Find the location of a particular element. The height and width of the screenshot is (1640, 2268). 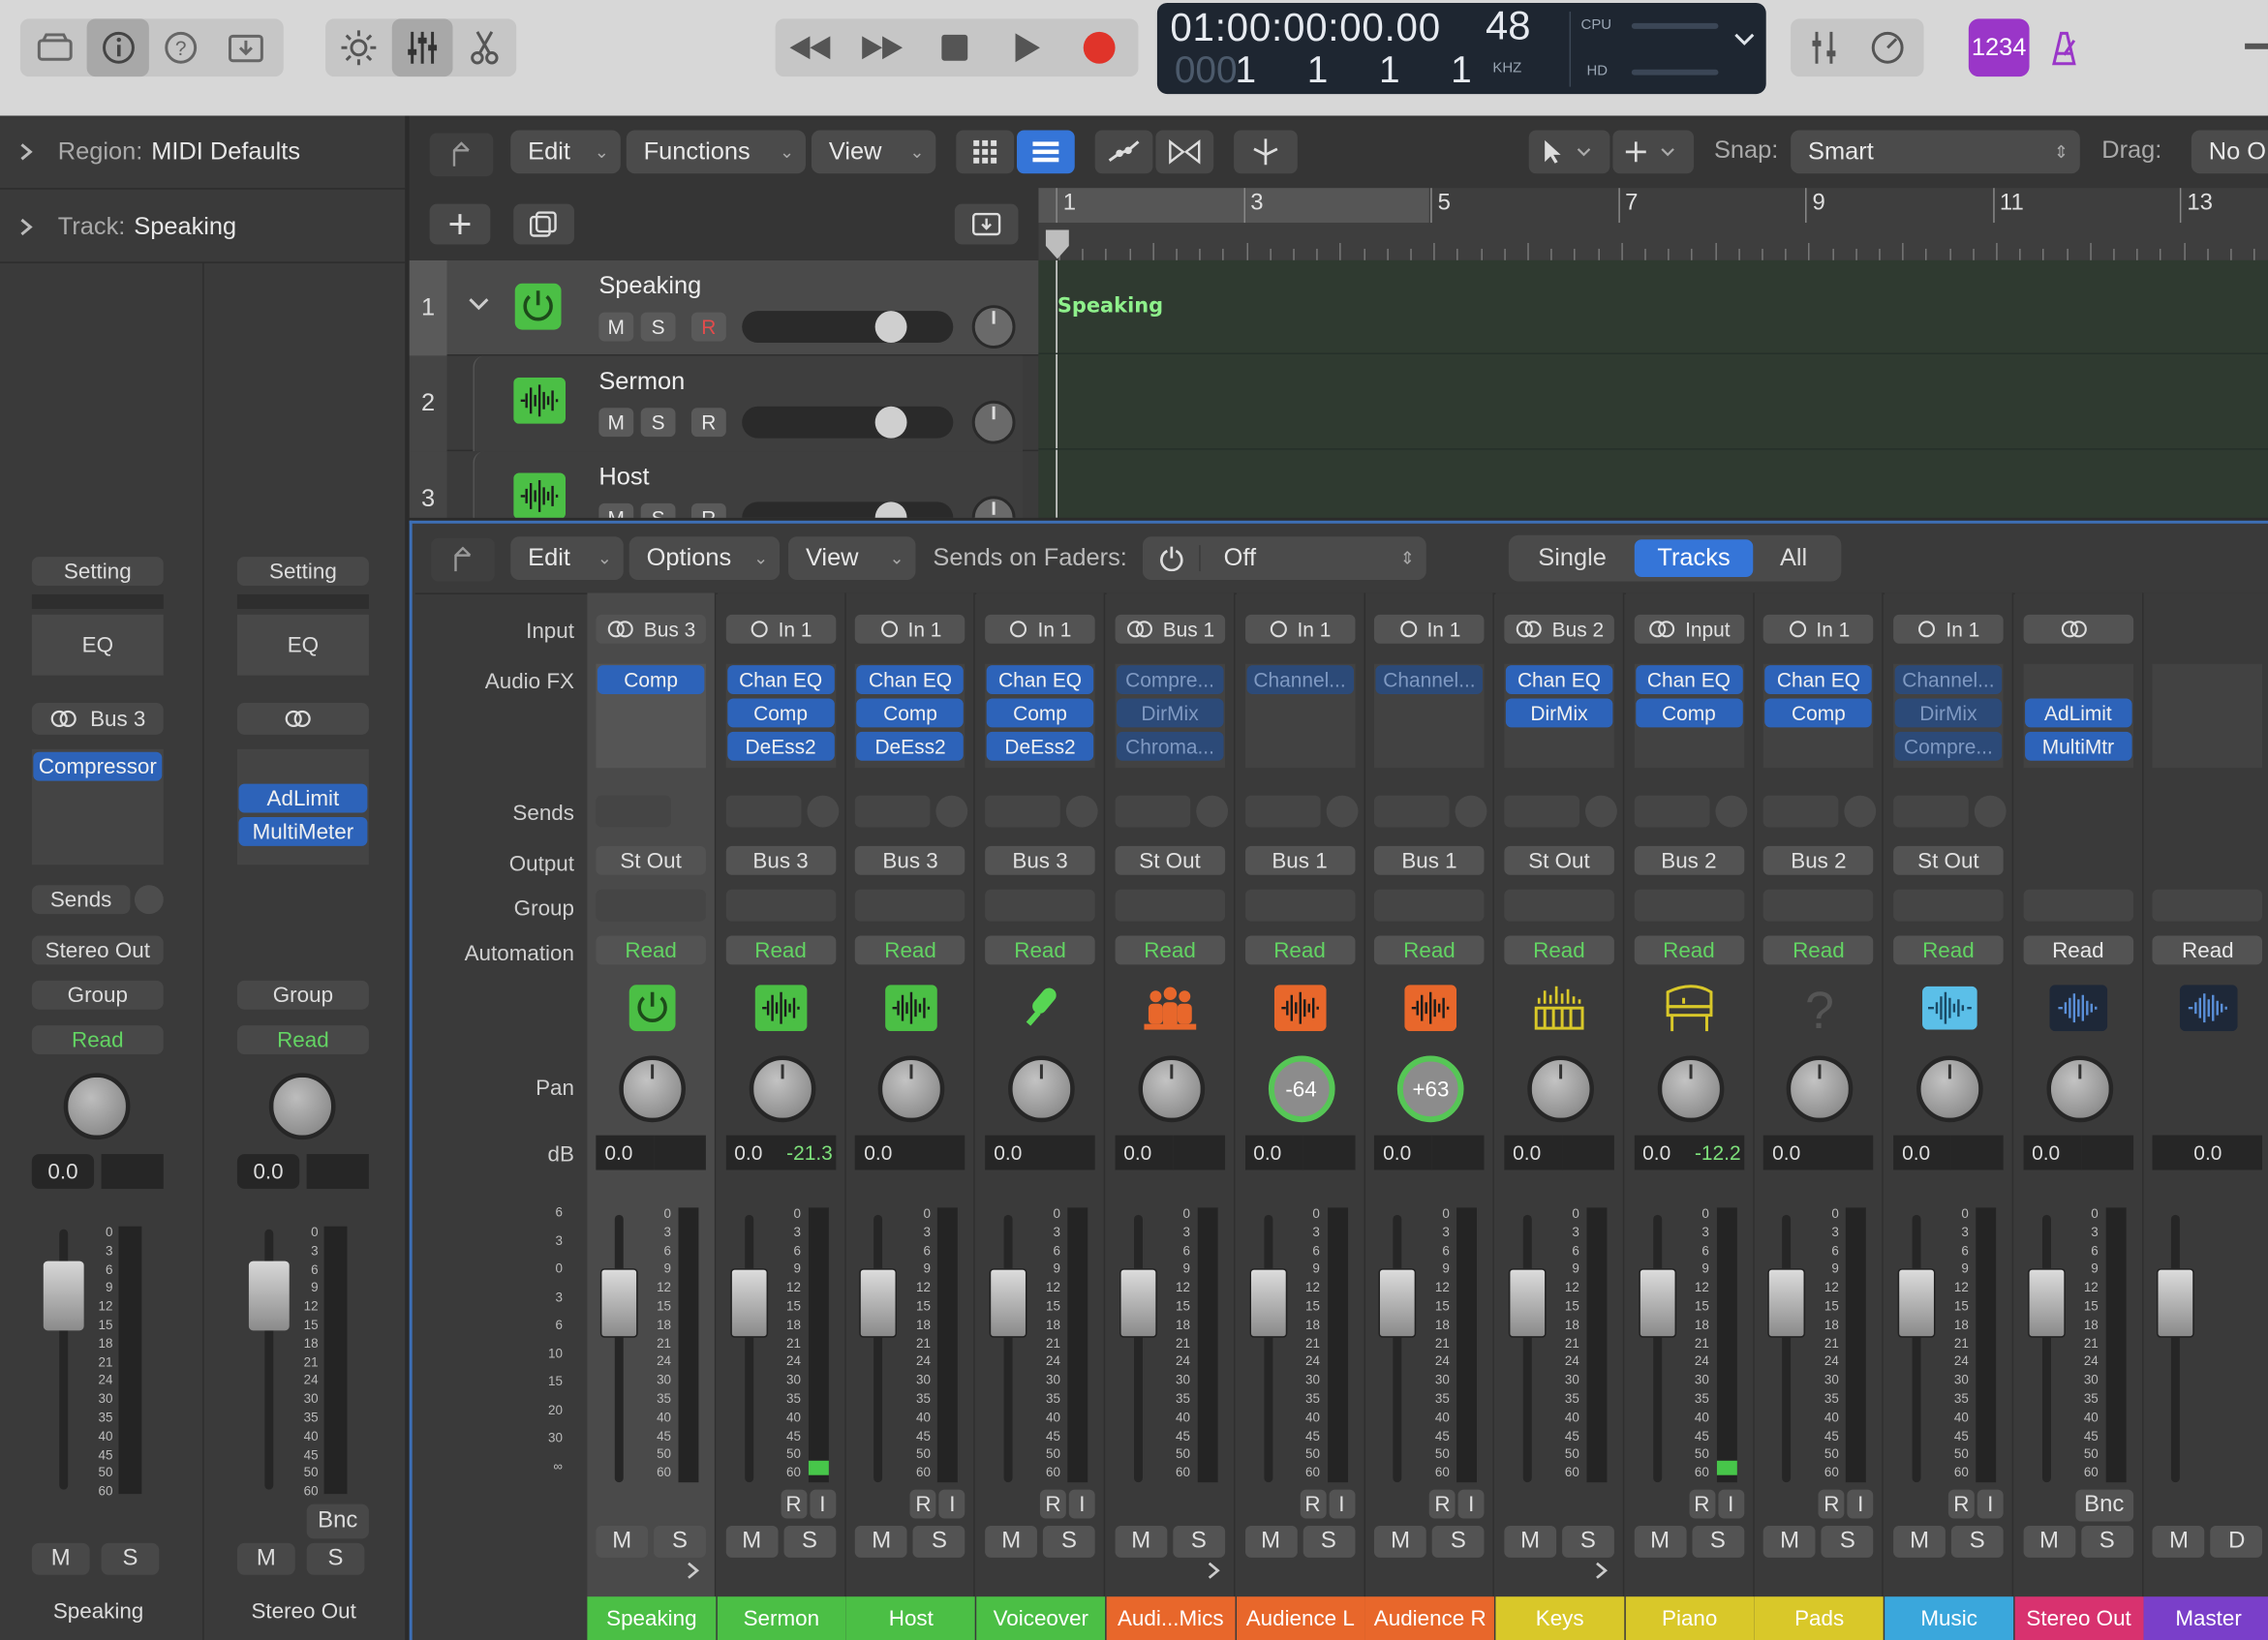

grid-view-icon is located at coordinates (986, 152).